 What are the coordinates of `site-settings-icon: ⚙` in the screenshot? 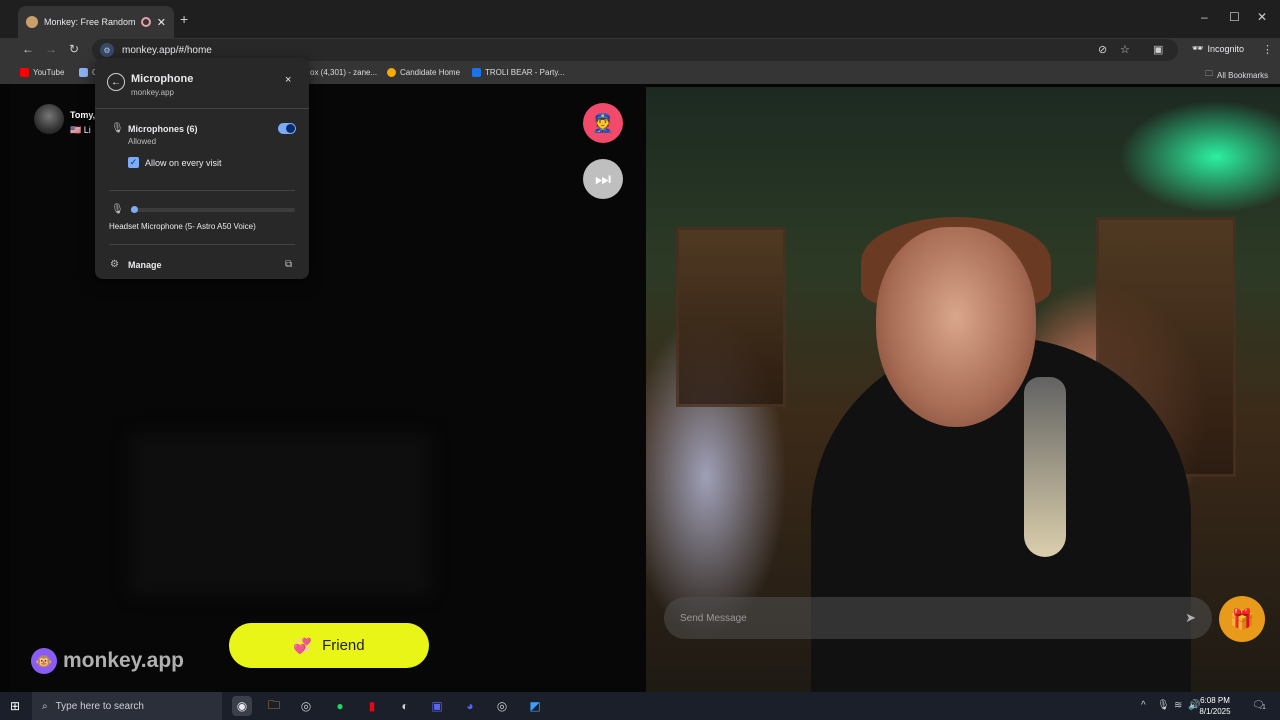 It's located at (107, 50).